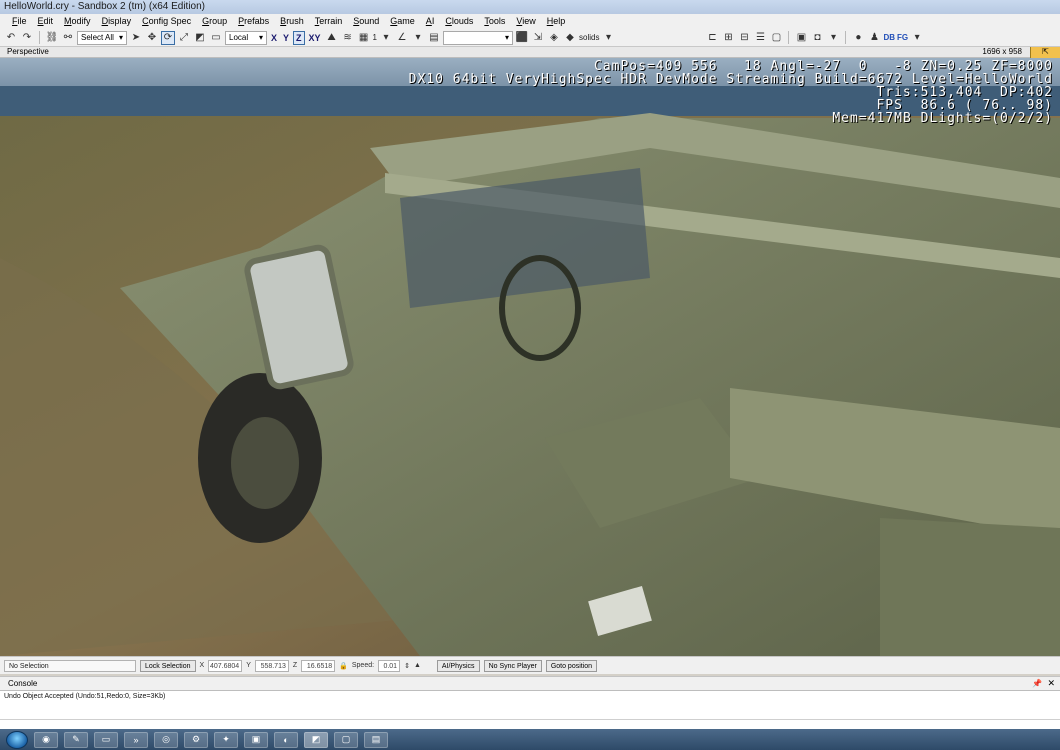 The width and height of the screenshot is (1060, 750). Describe the element at coordinates (1045, 52) in the screenshot. I see `maximize-viewport-icon: ⇱` at that location.